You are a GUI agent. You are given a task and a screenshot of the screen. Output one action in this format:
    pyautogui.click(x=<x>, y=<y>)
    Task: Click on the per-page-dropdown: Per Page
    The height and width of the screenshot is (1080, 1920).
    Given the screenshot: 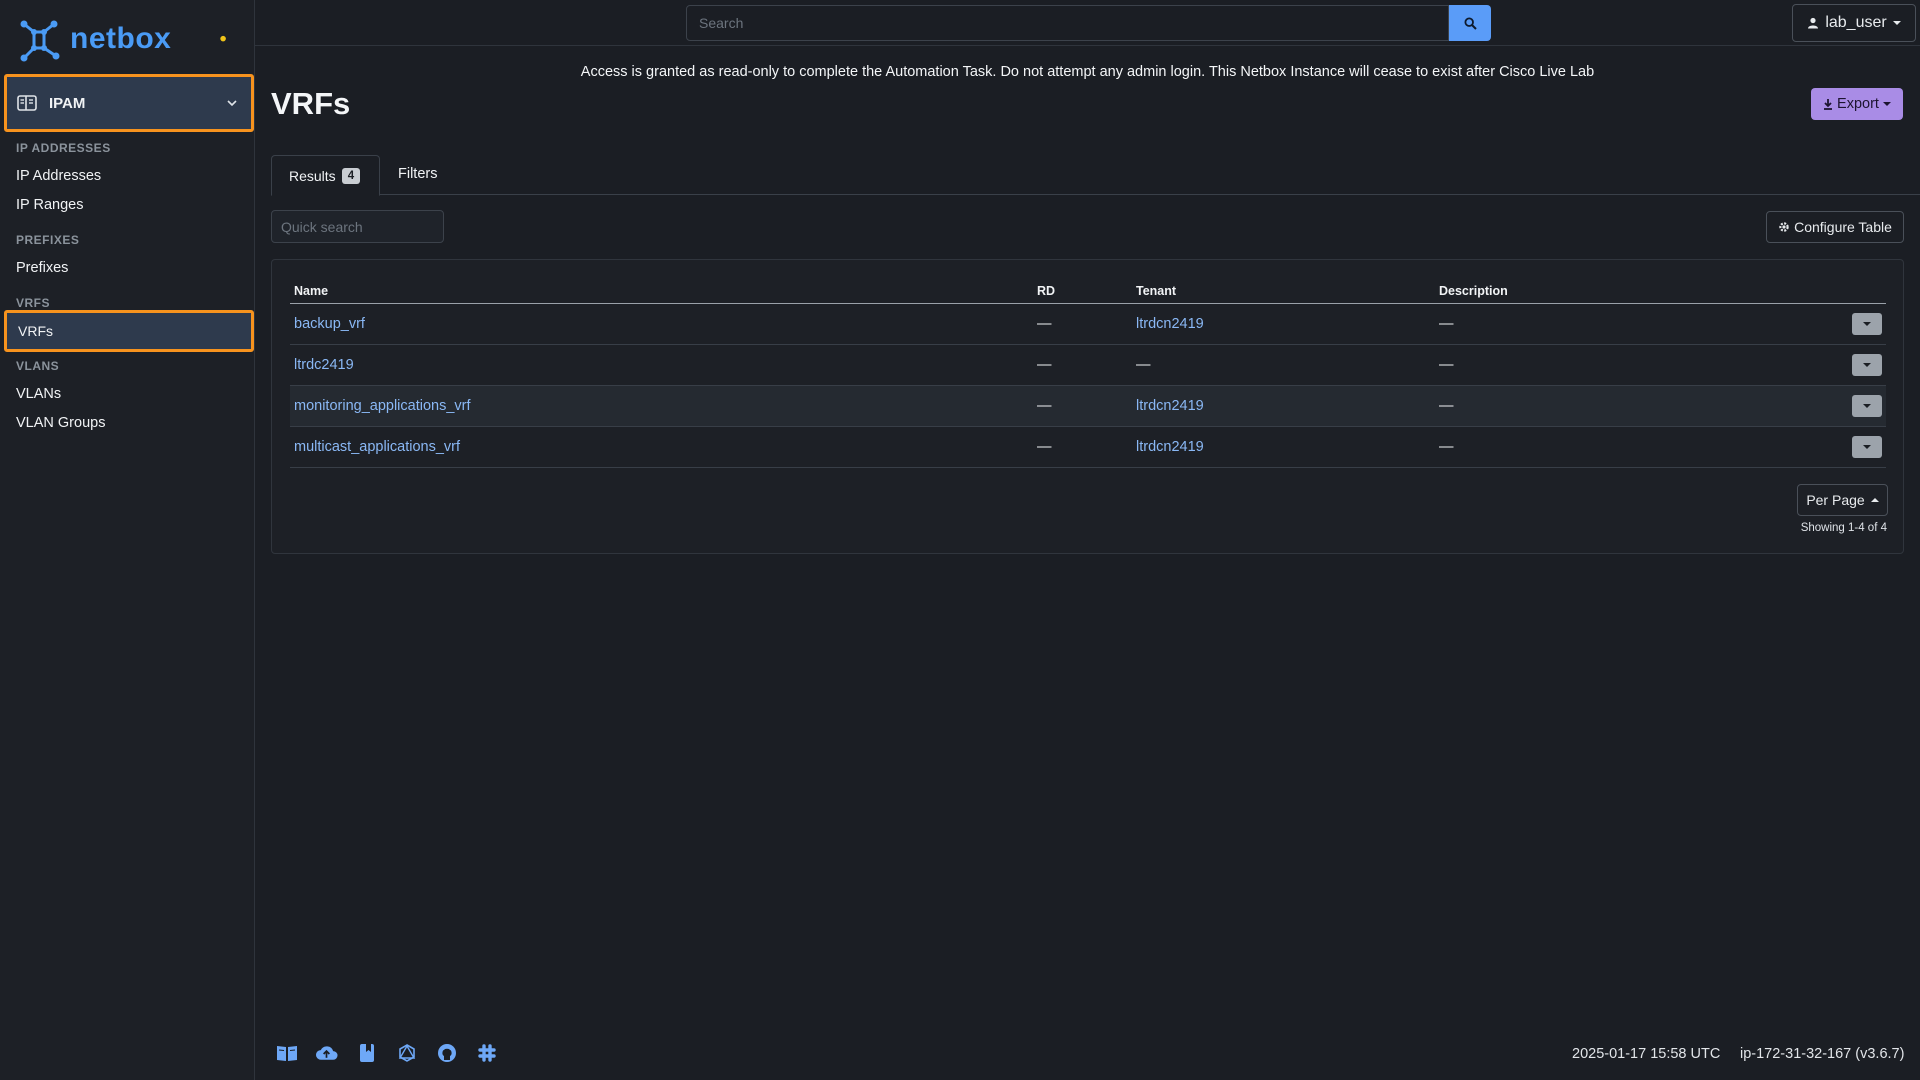 What is the action you would take?
    pyautogui.click(x=1842, y=500)
    